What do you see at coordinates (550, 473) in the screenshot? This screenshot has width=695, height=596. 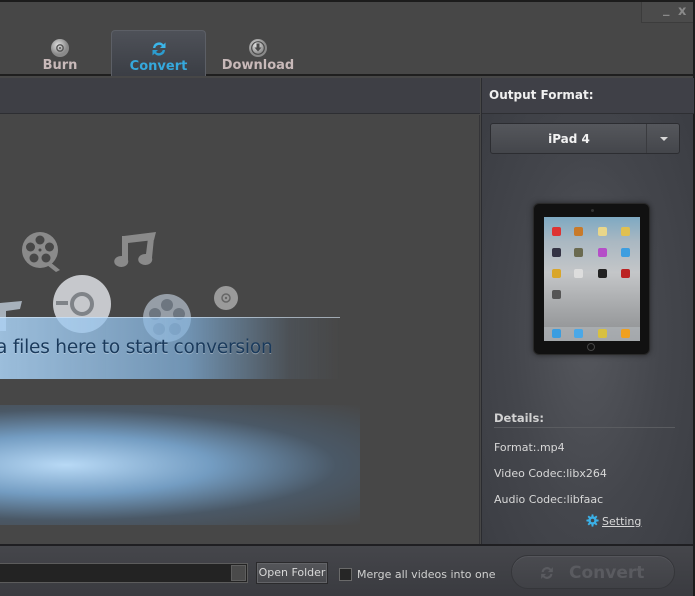 I see `detail-video-codec: Video Codec:libx264` at bounding box center [550, 473].